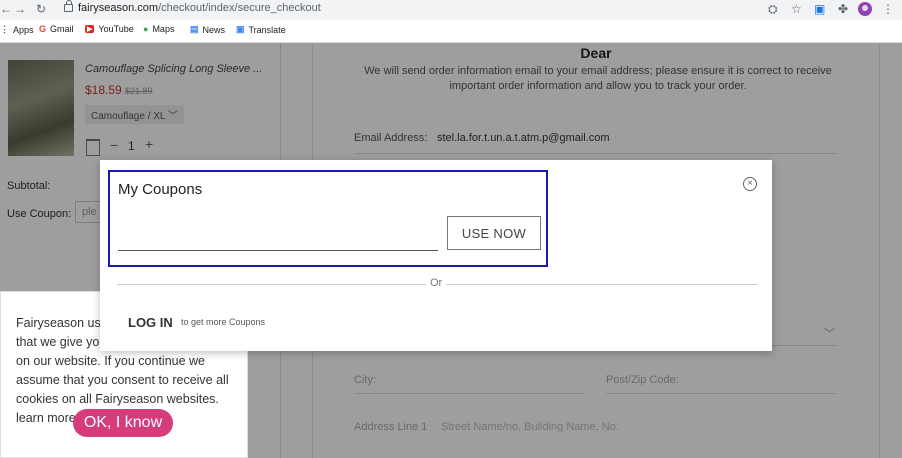  I want to click on puzzle-icon: ✤, so click(843, 9).